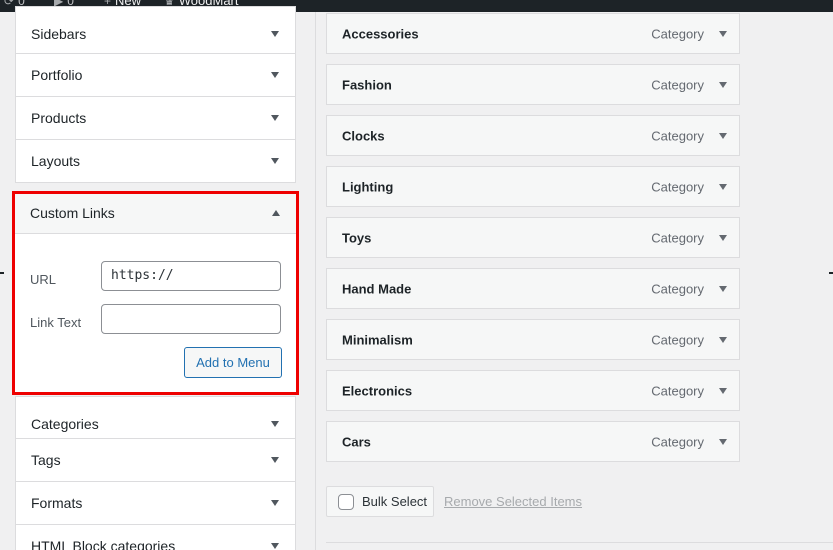 This screenshot has width=833, height=550. What do you see at coordinates (356, 441) in the screenshot?
I see `menu-item-title: Cars` at bounding box center [356, 441].